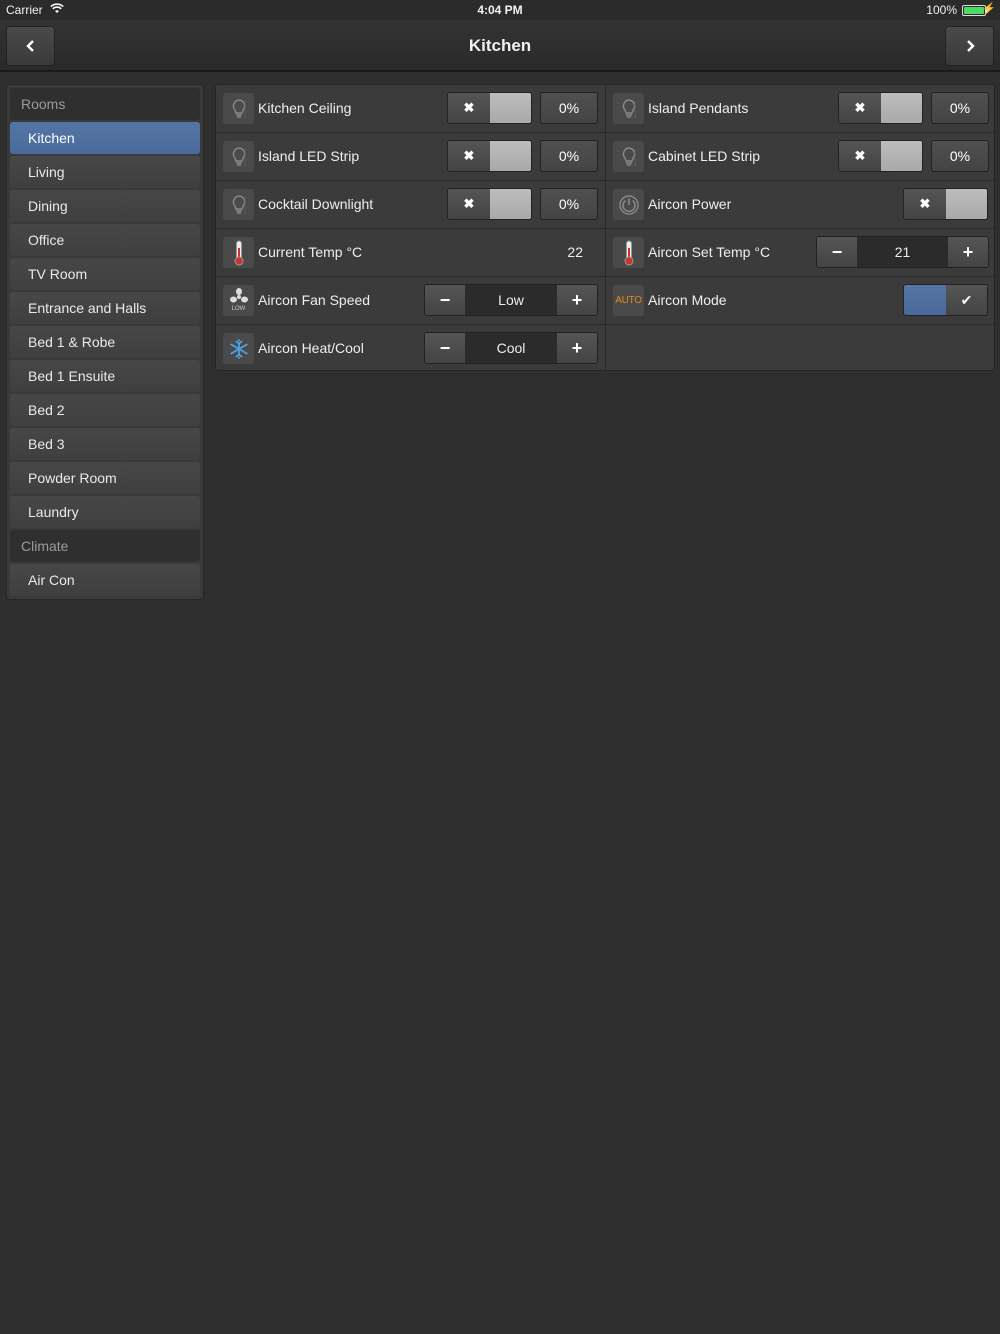 The height and width of the screenshot is (1334, 1000). I want to click on island-pendants-control: Island Pendants ✖ 0%, so click(799, 108).